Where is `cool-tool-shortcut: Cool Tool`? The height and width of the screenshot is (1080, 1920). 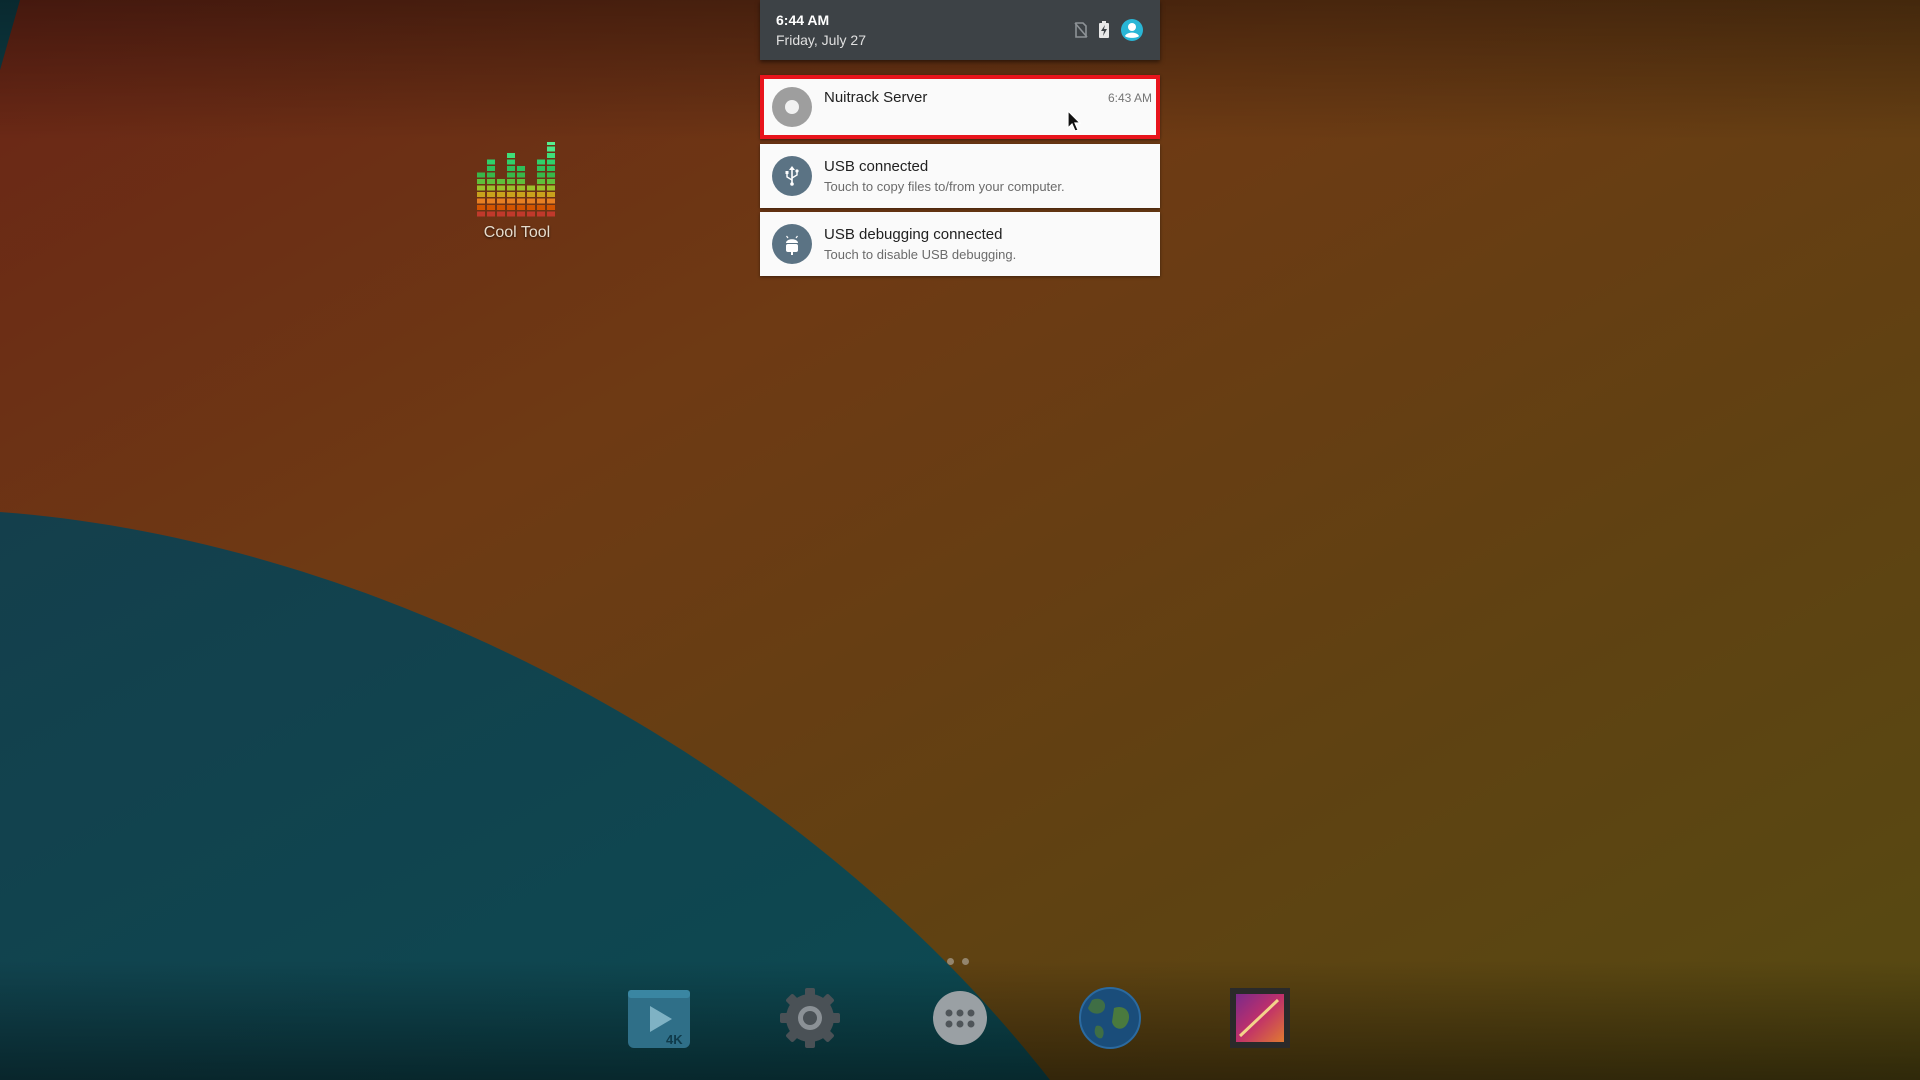 cool-tool-shortcut: Cool Tool is located at coordinates (517, 196).